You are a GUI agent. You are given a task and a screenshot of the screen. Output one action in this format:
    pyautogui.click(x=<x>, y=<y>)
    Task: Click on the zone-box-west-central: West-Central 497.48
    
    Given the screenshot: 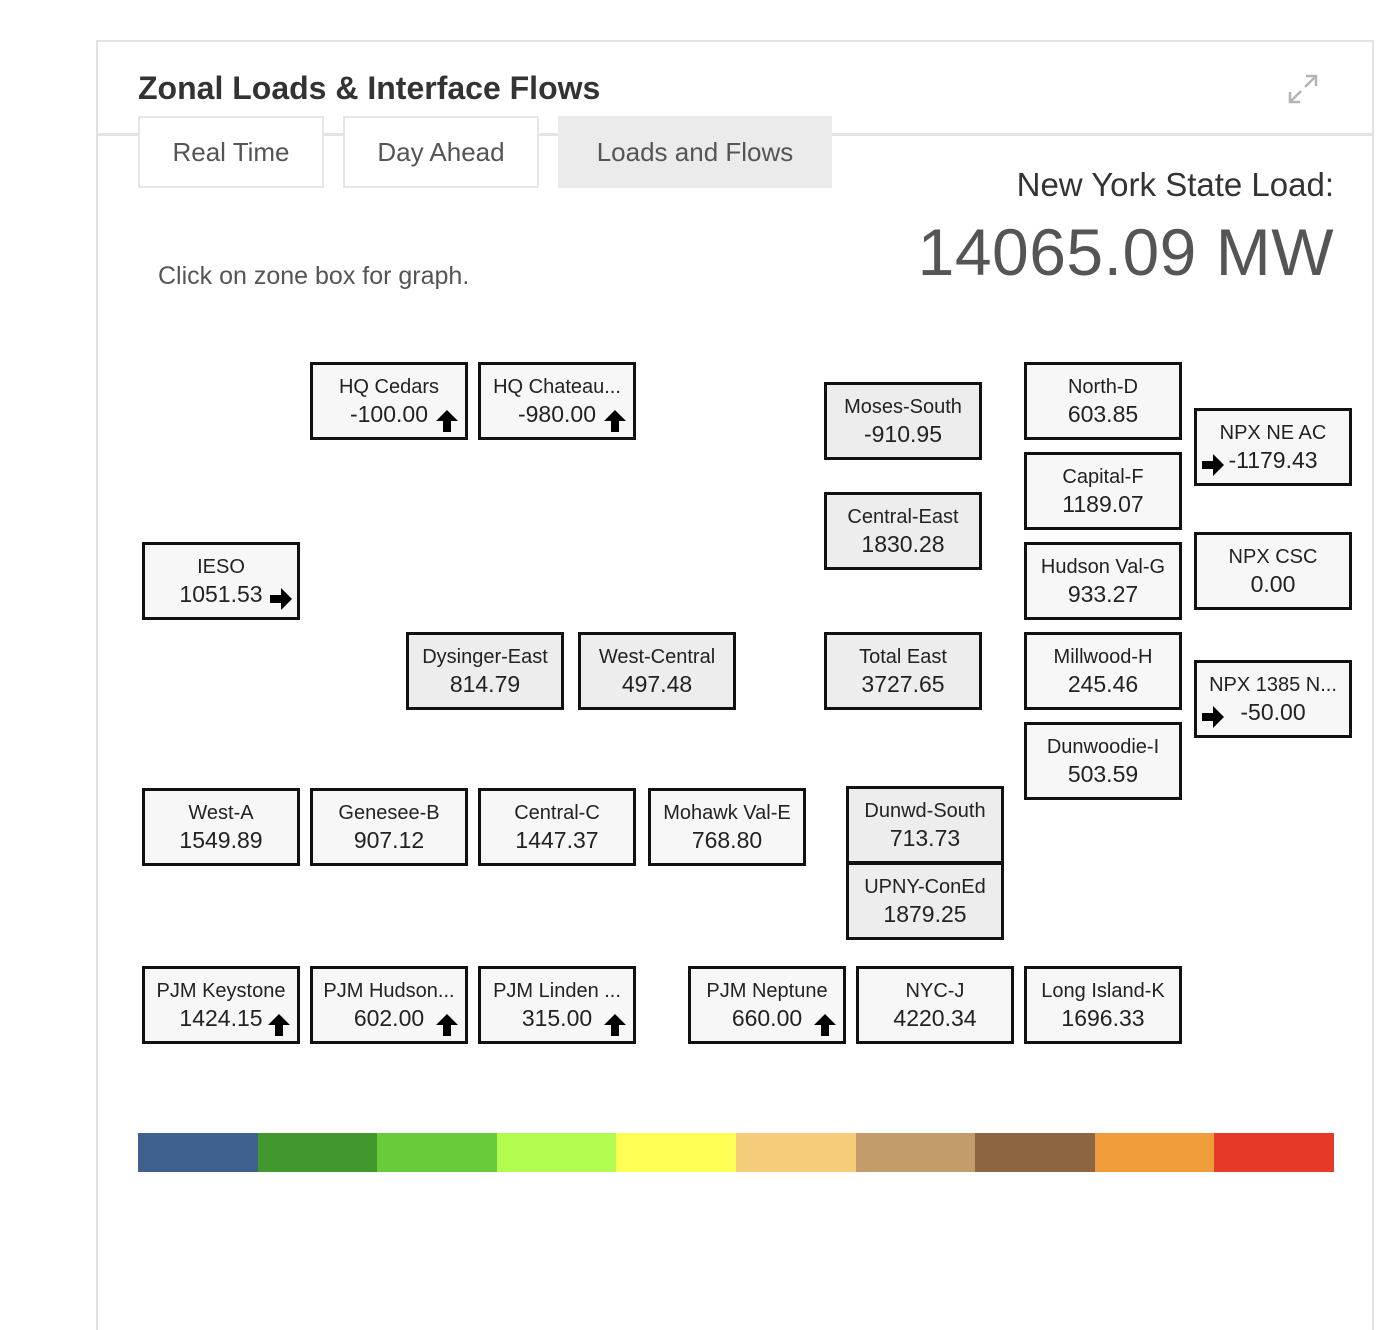 What is the action you would take?
    pyautogui.click(x=657, y=671)
    